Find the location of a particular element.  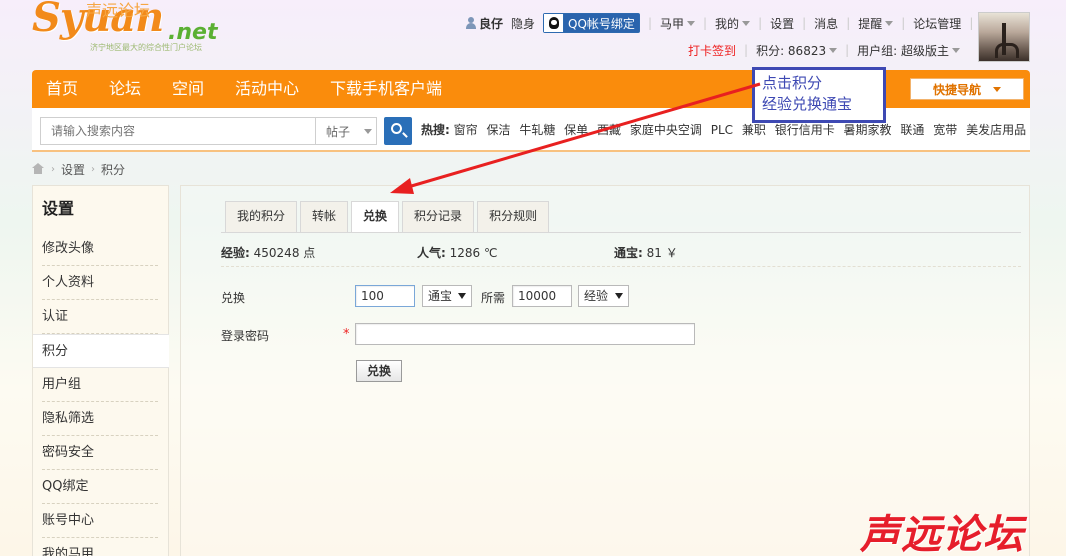

breadcrumb-points: 积分 is located at coordinates (113, 169).